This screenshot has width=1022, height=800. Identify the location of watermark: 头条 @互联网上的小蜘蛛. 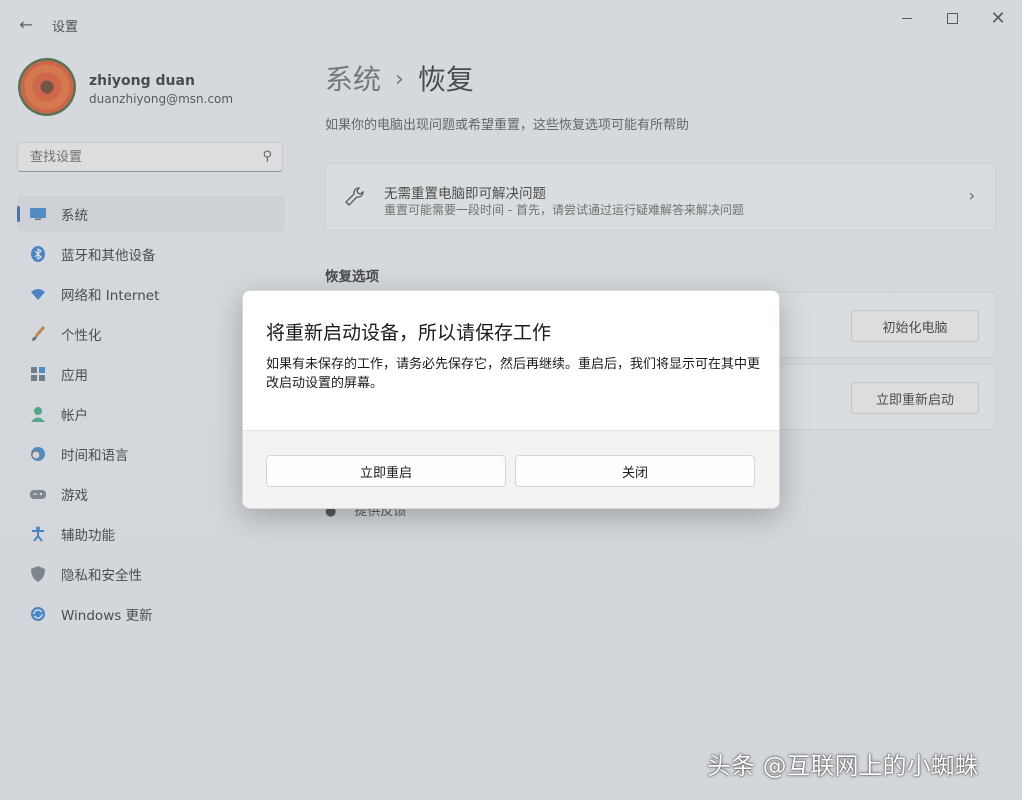
(843, 763).